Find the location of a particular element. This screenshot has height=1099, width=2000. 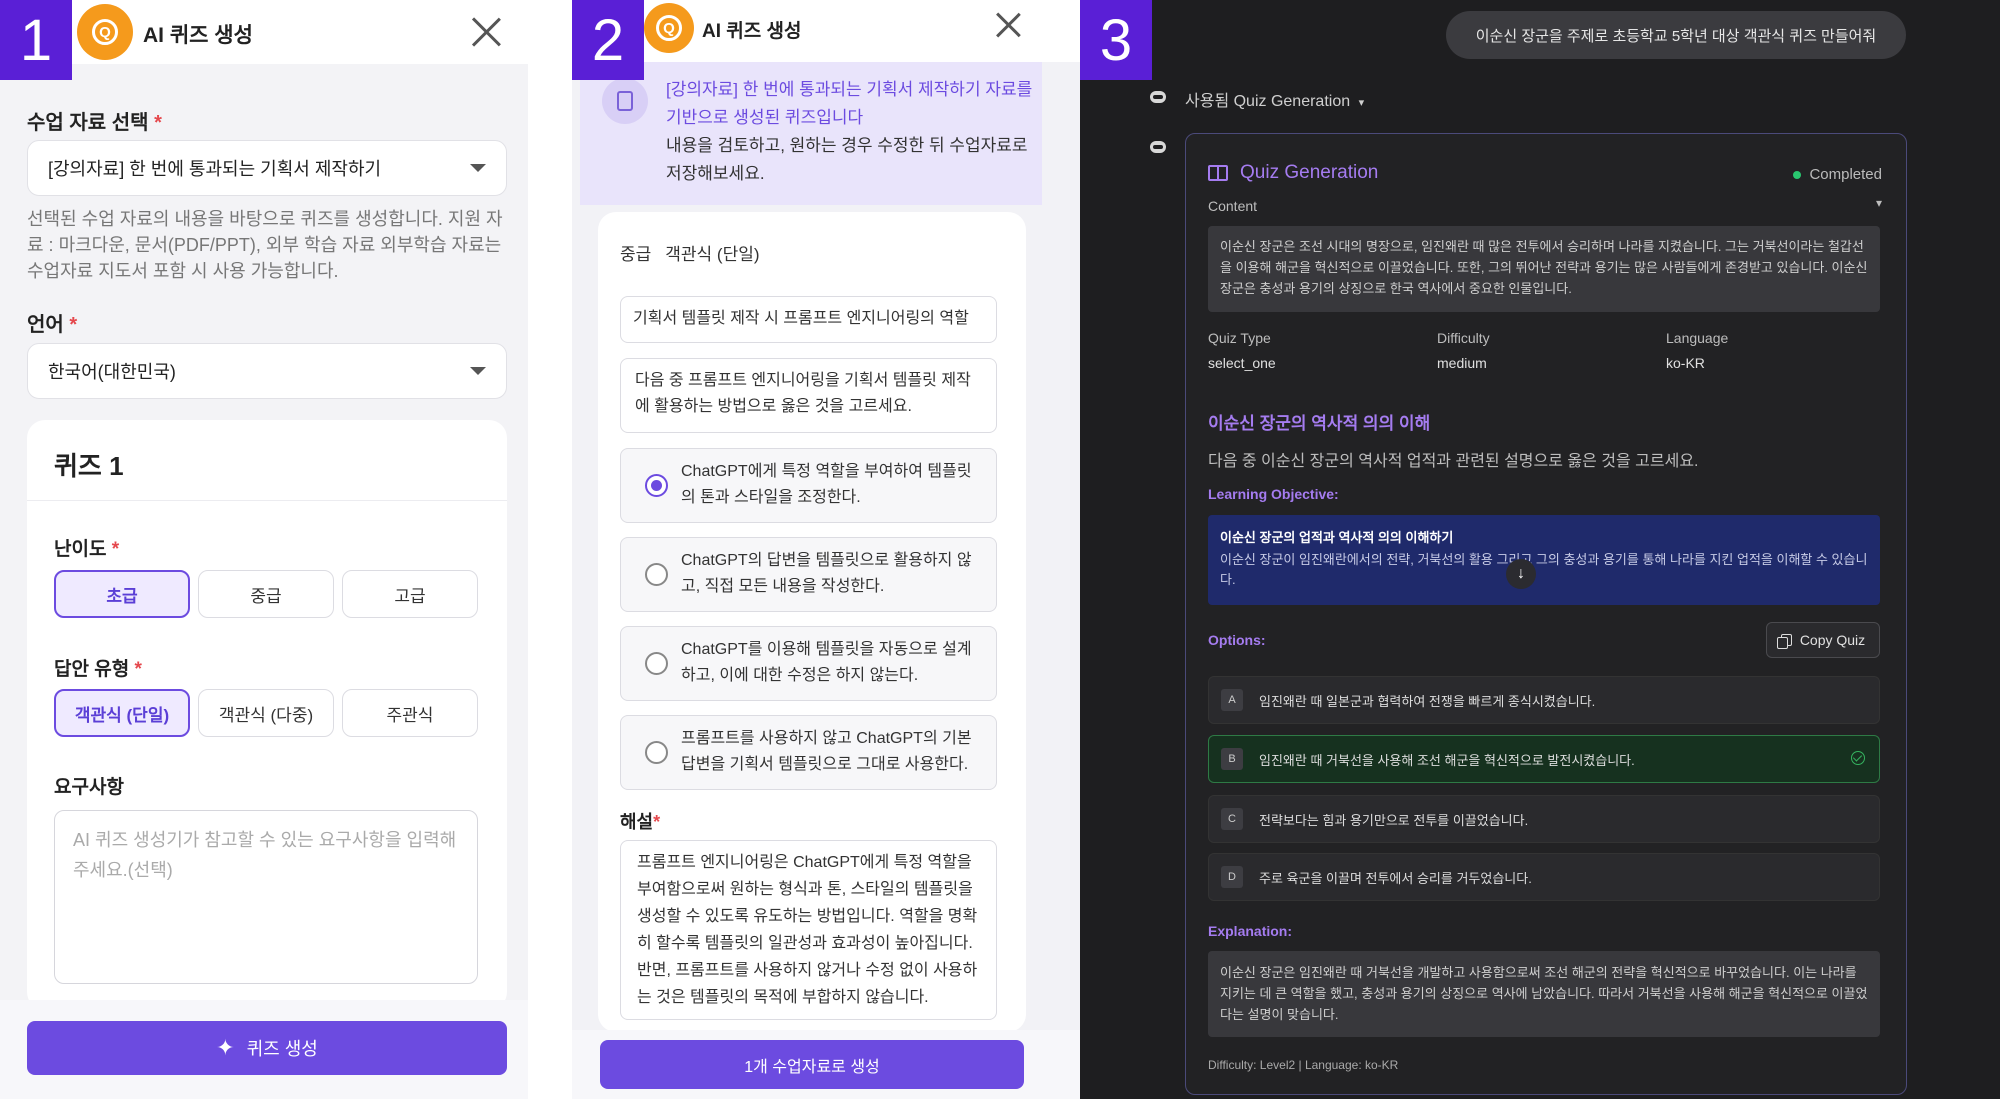

requirements-textarea: AI 퀴즈 생성기가 참고할 수 있는 요구사항을 입력해 주세요.(선택) is located at coordinates (266, 897).